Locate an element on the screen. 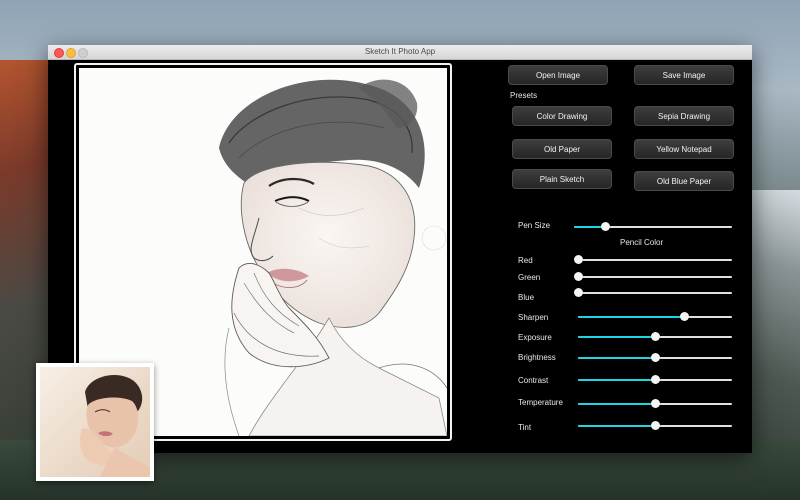 This screenshot has width=800, height=500. save-image-button: Save Image is located at coordinates (684, 75).